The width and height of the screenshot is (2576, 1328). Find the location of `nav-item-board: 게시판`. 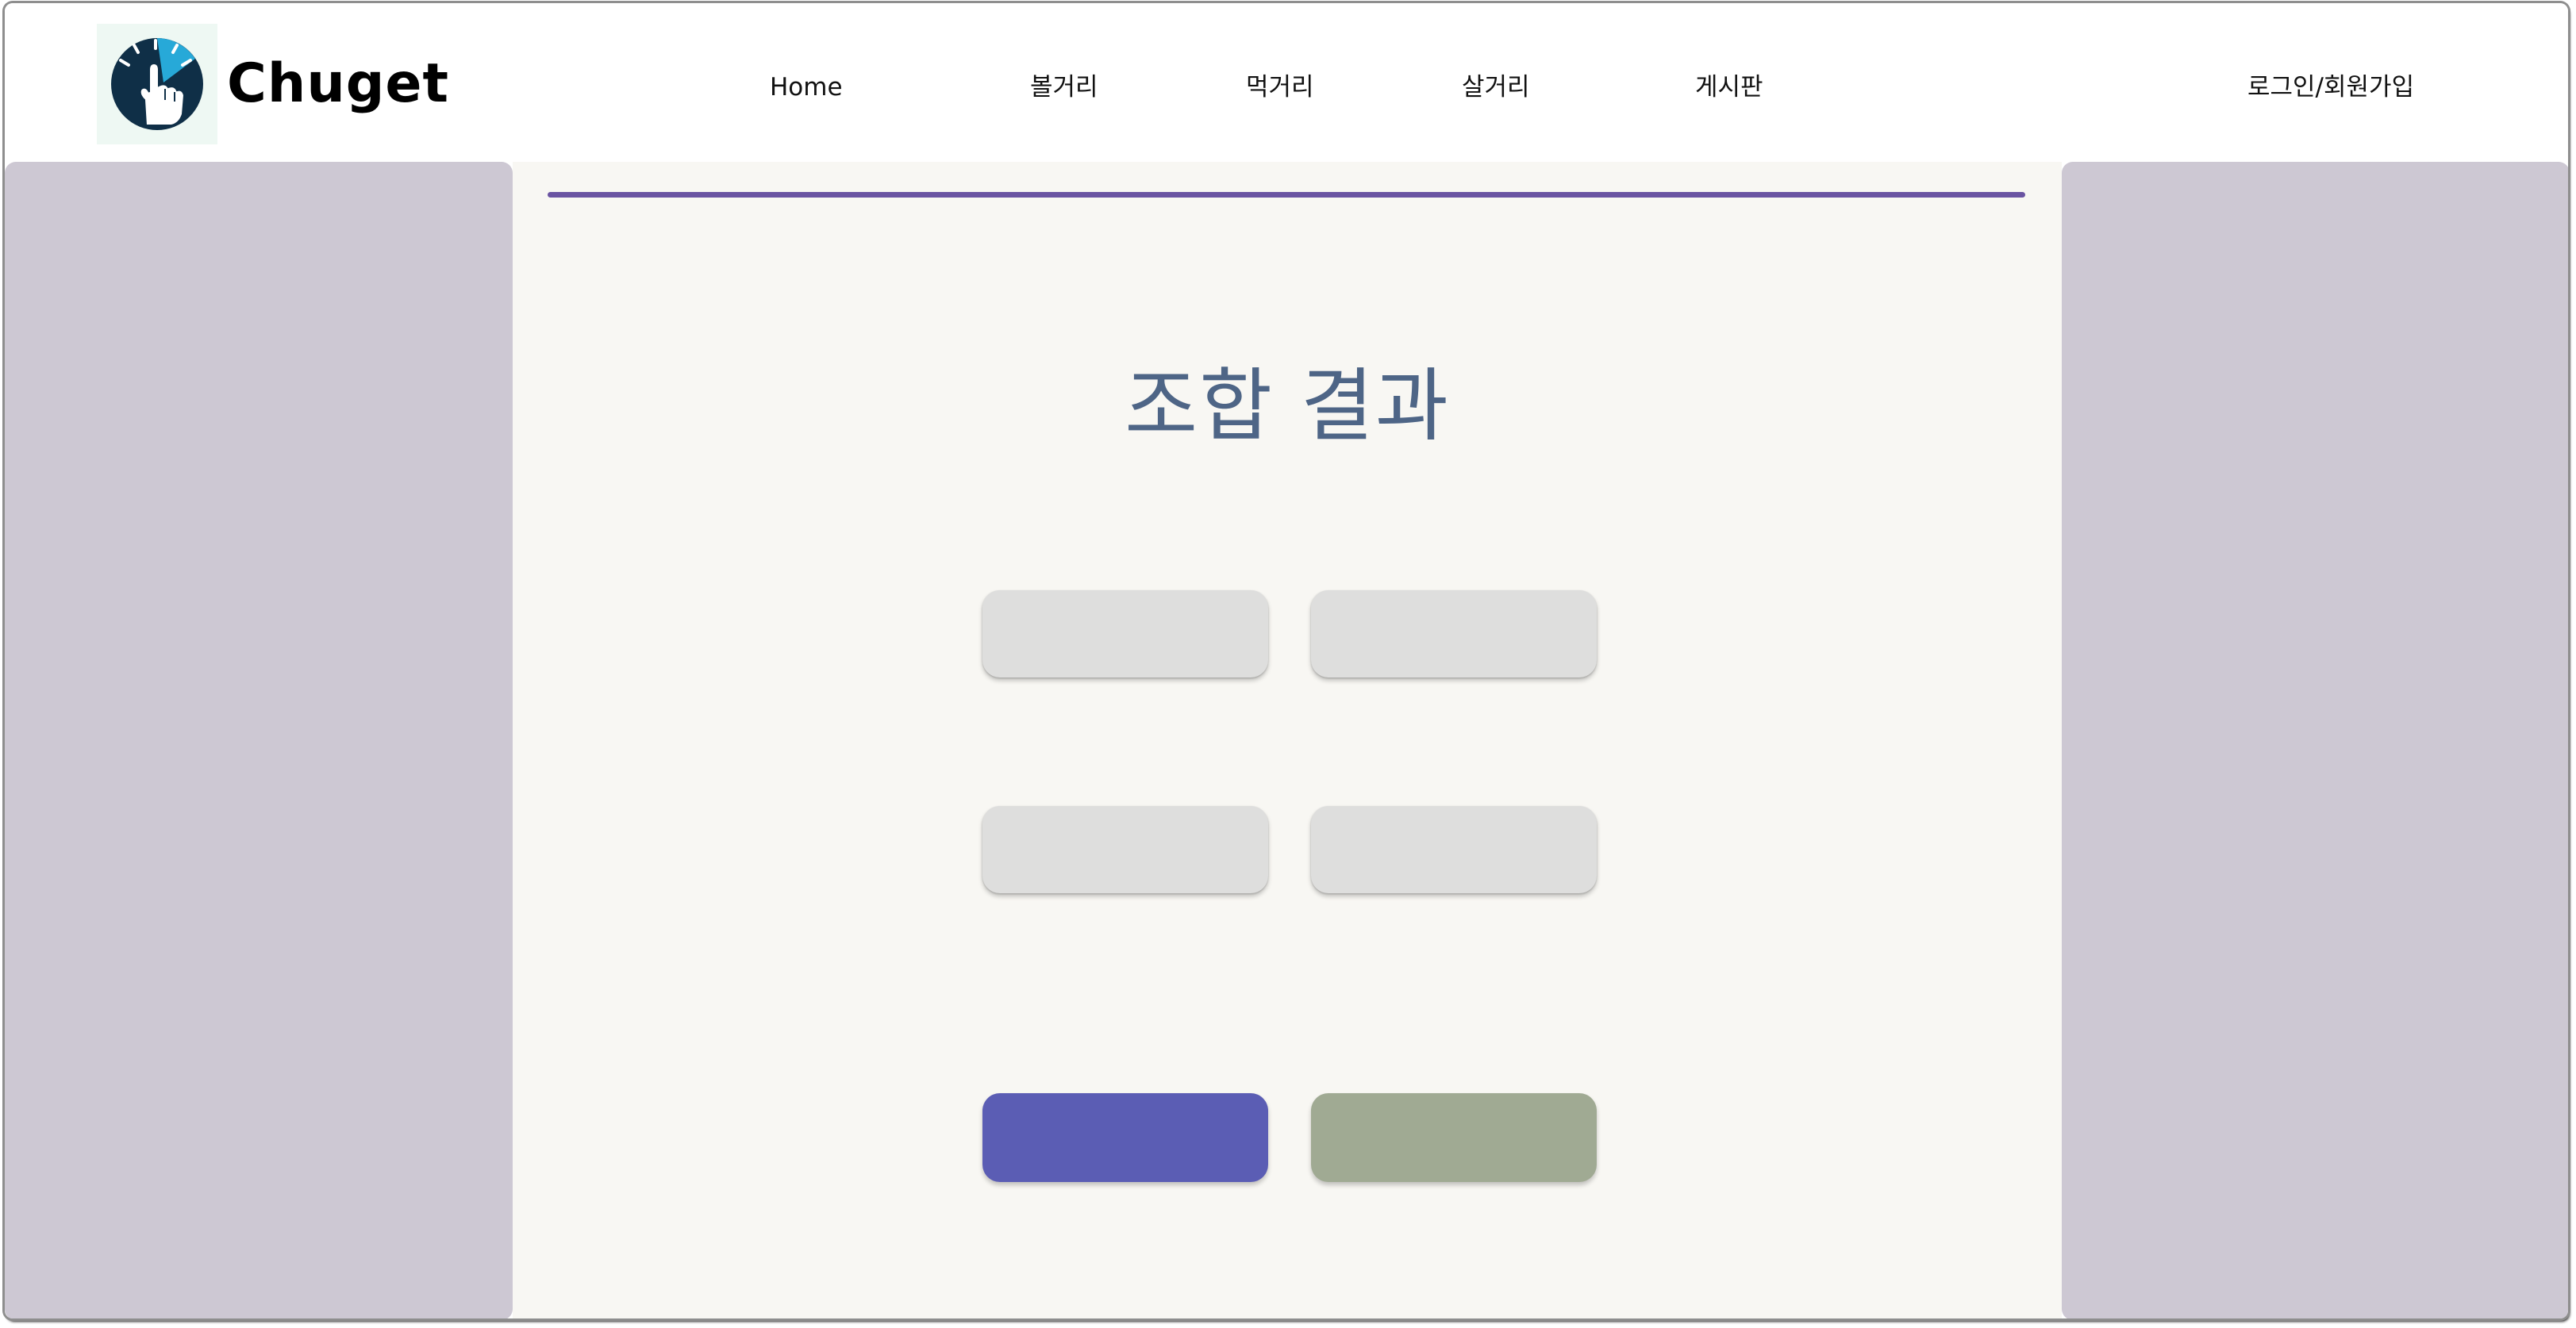

nav-item-board: 게시판 is located at coordinates (1729, 87).